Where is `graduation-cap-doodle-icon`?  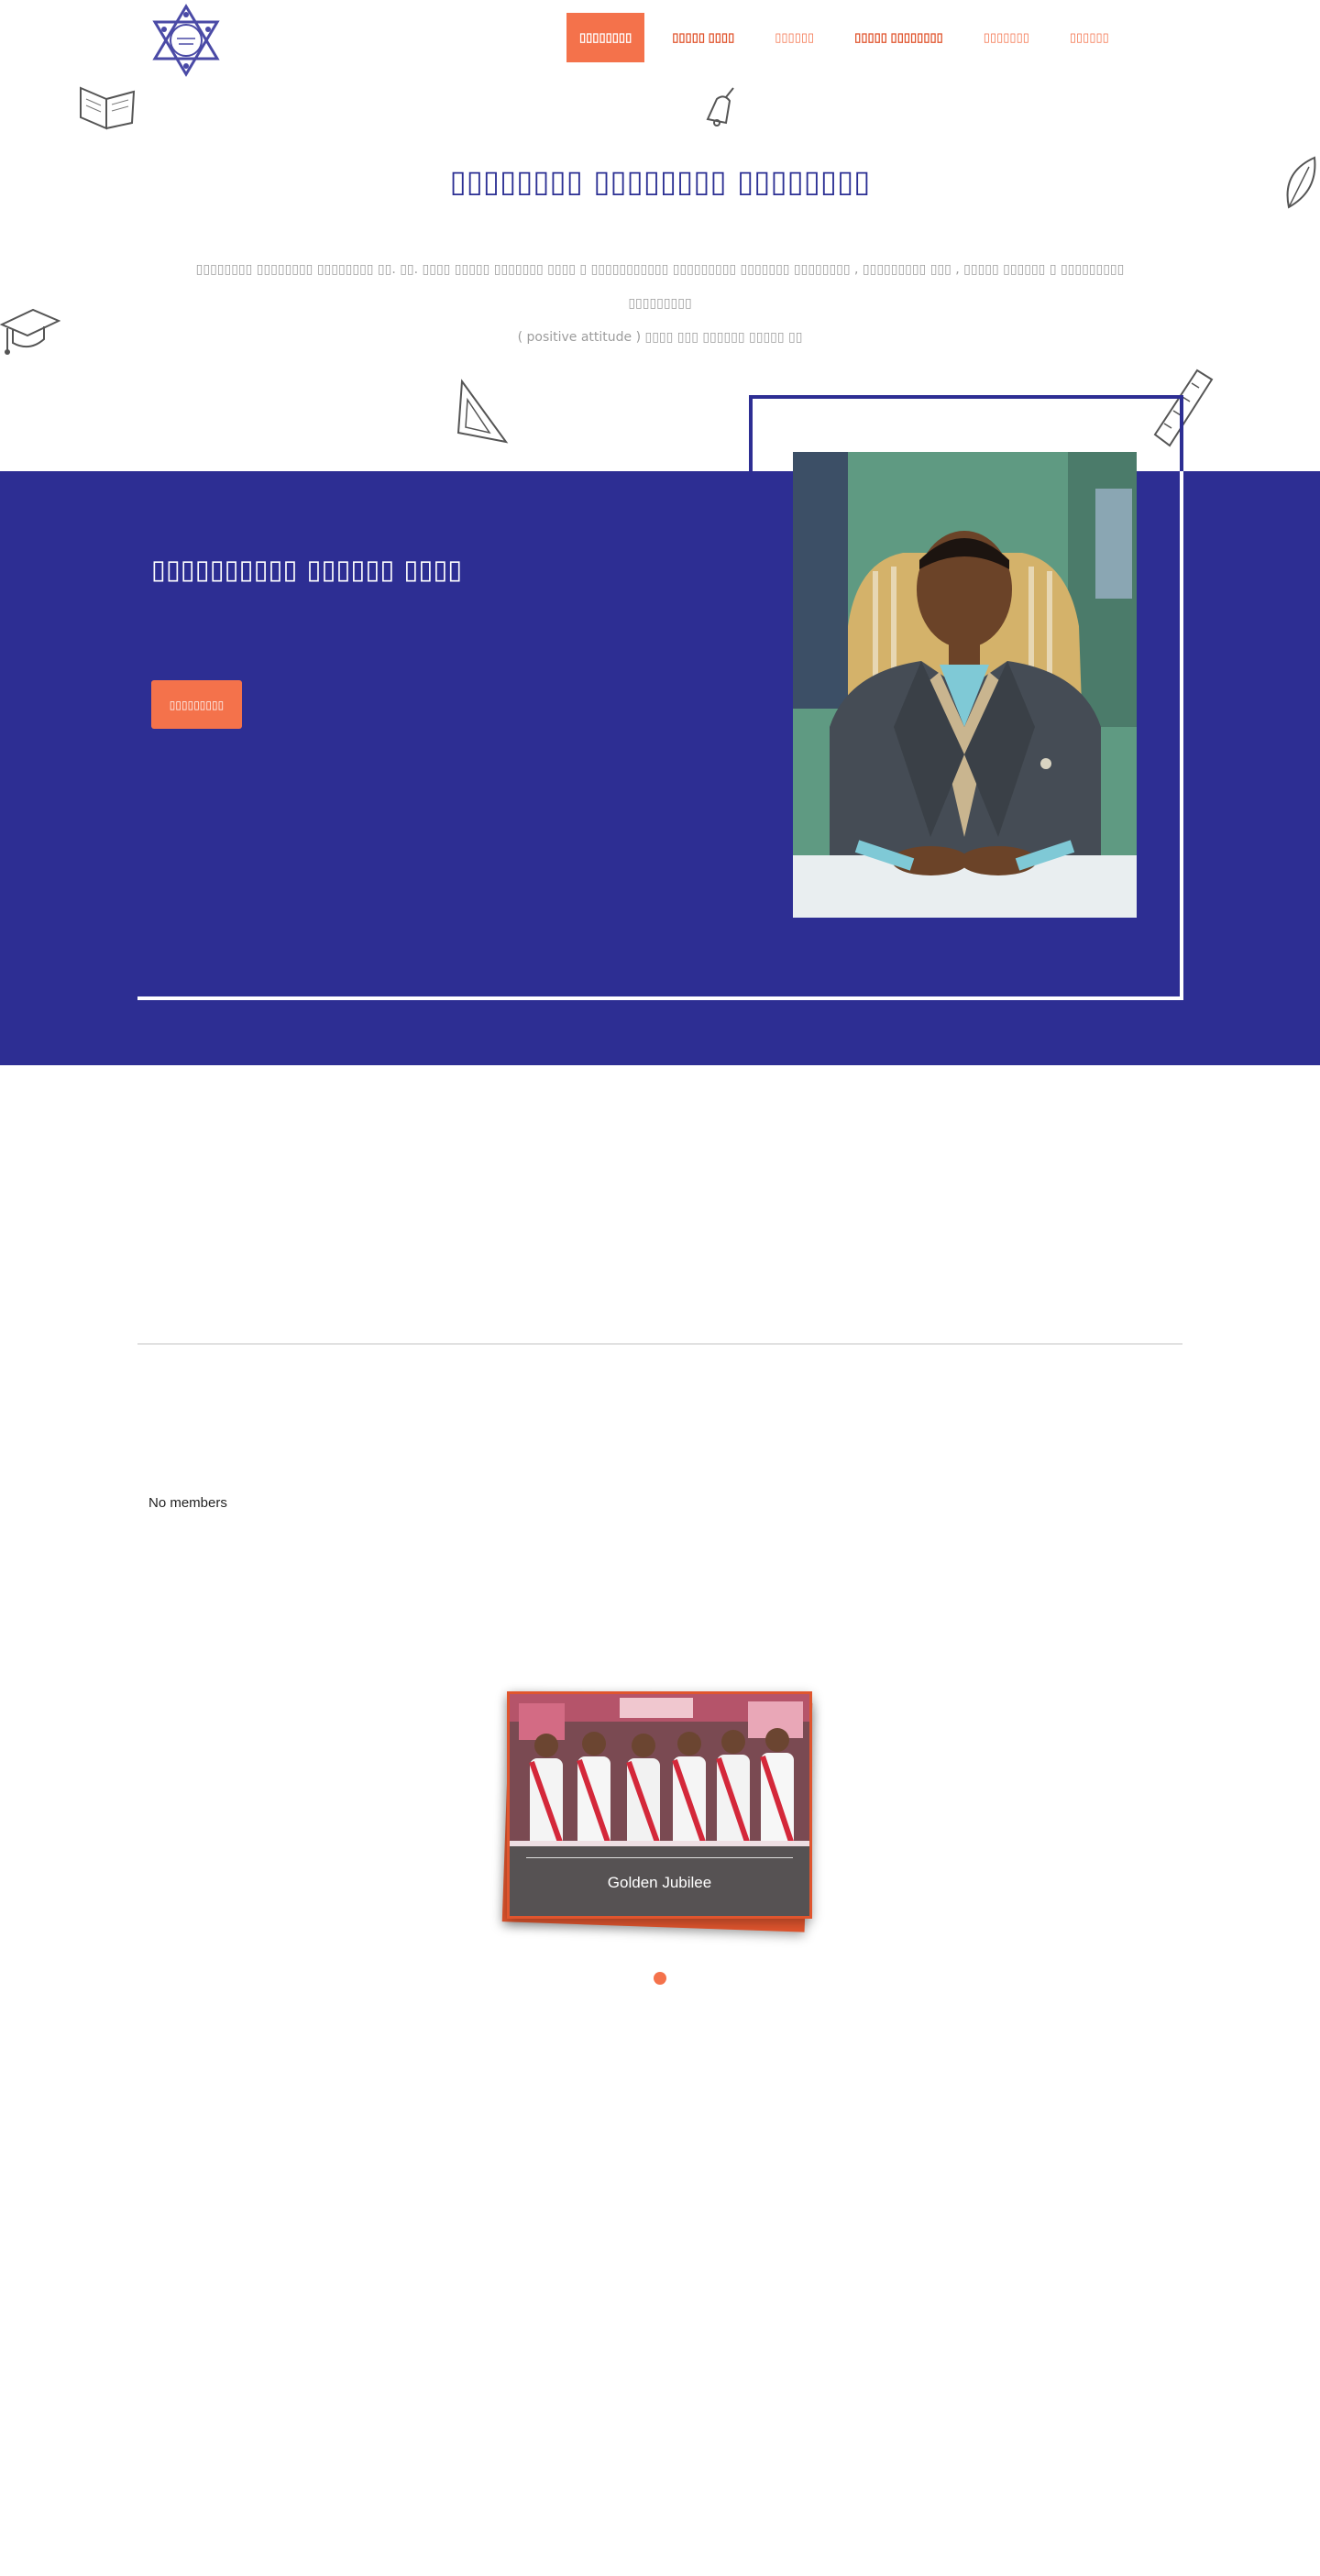 graduation-cap-doodle-icon is located at coordinates (30, 330).